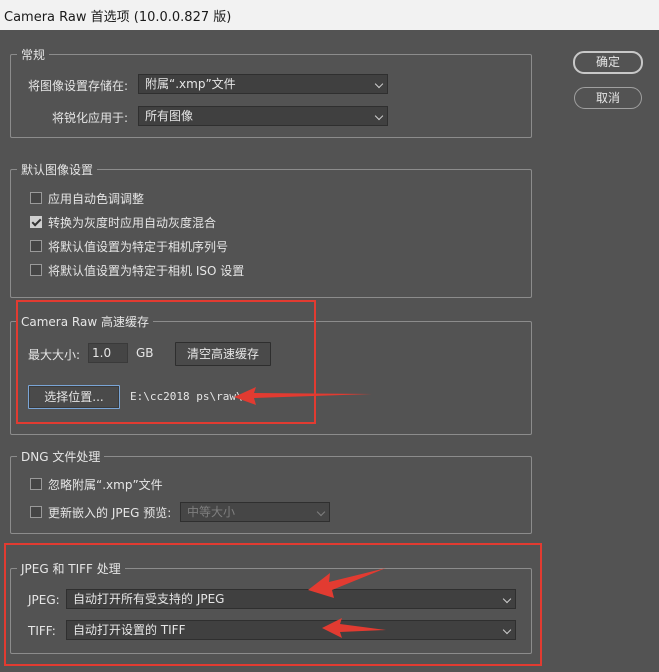 This screenshot has height=672, width=659. I want to click on annotation-arrows, so click(310, 512).